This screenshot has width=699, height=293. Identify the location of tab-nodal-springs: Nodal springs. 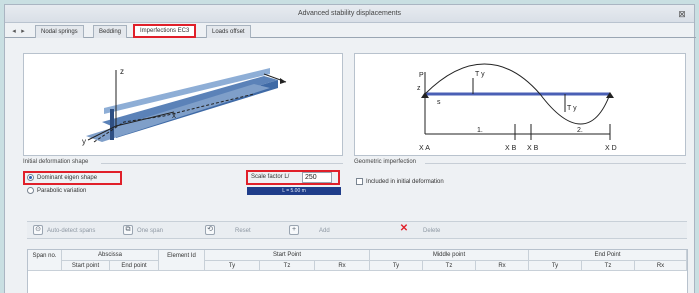
(59, 31).